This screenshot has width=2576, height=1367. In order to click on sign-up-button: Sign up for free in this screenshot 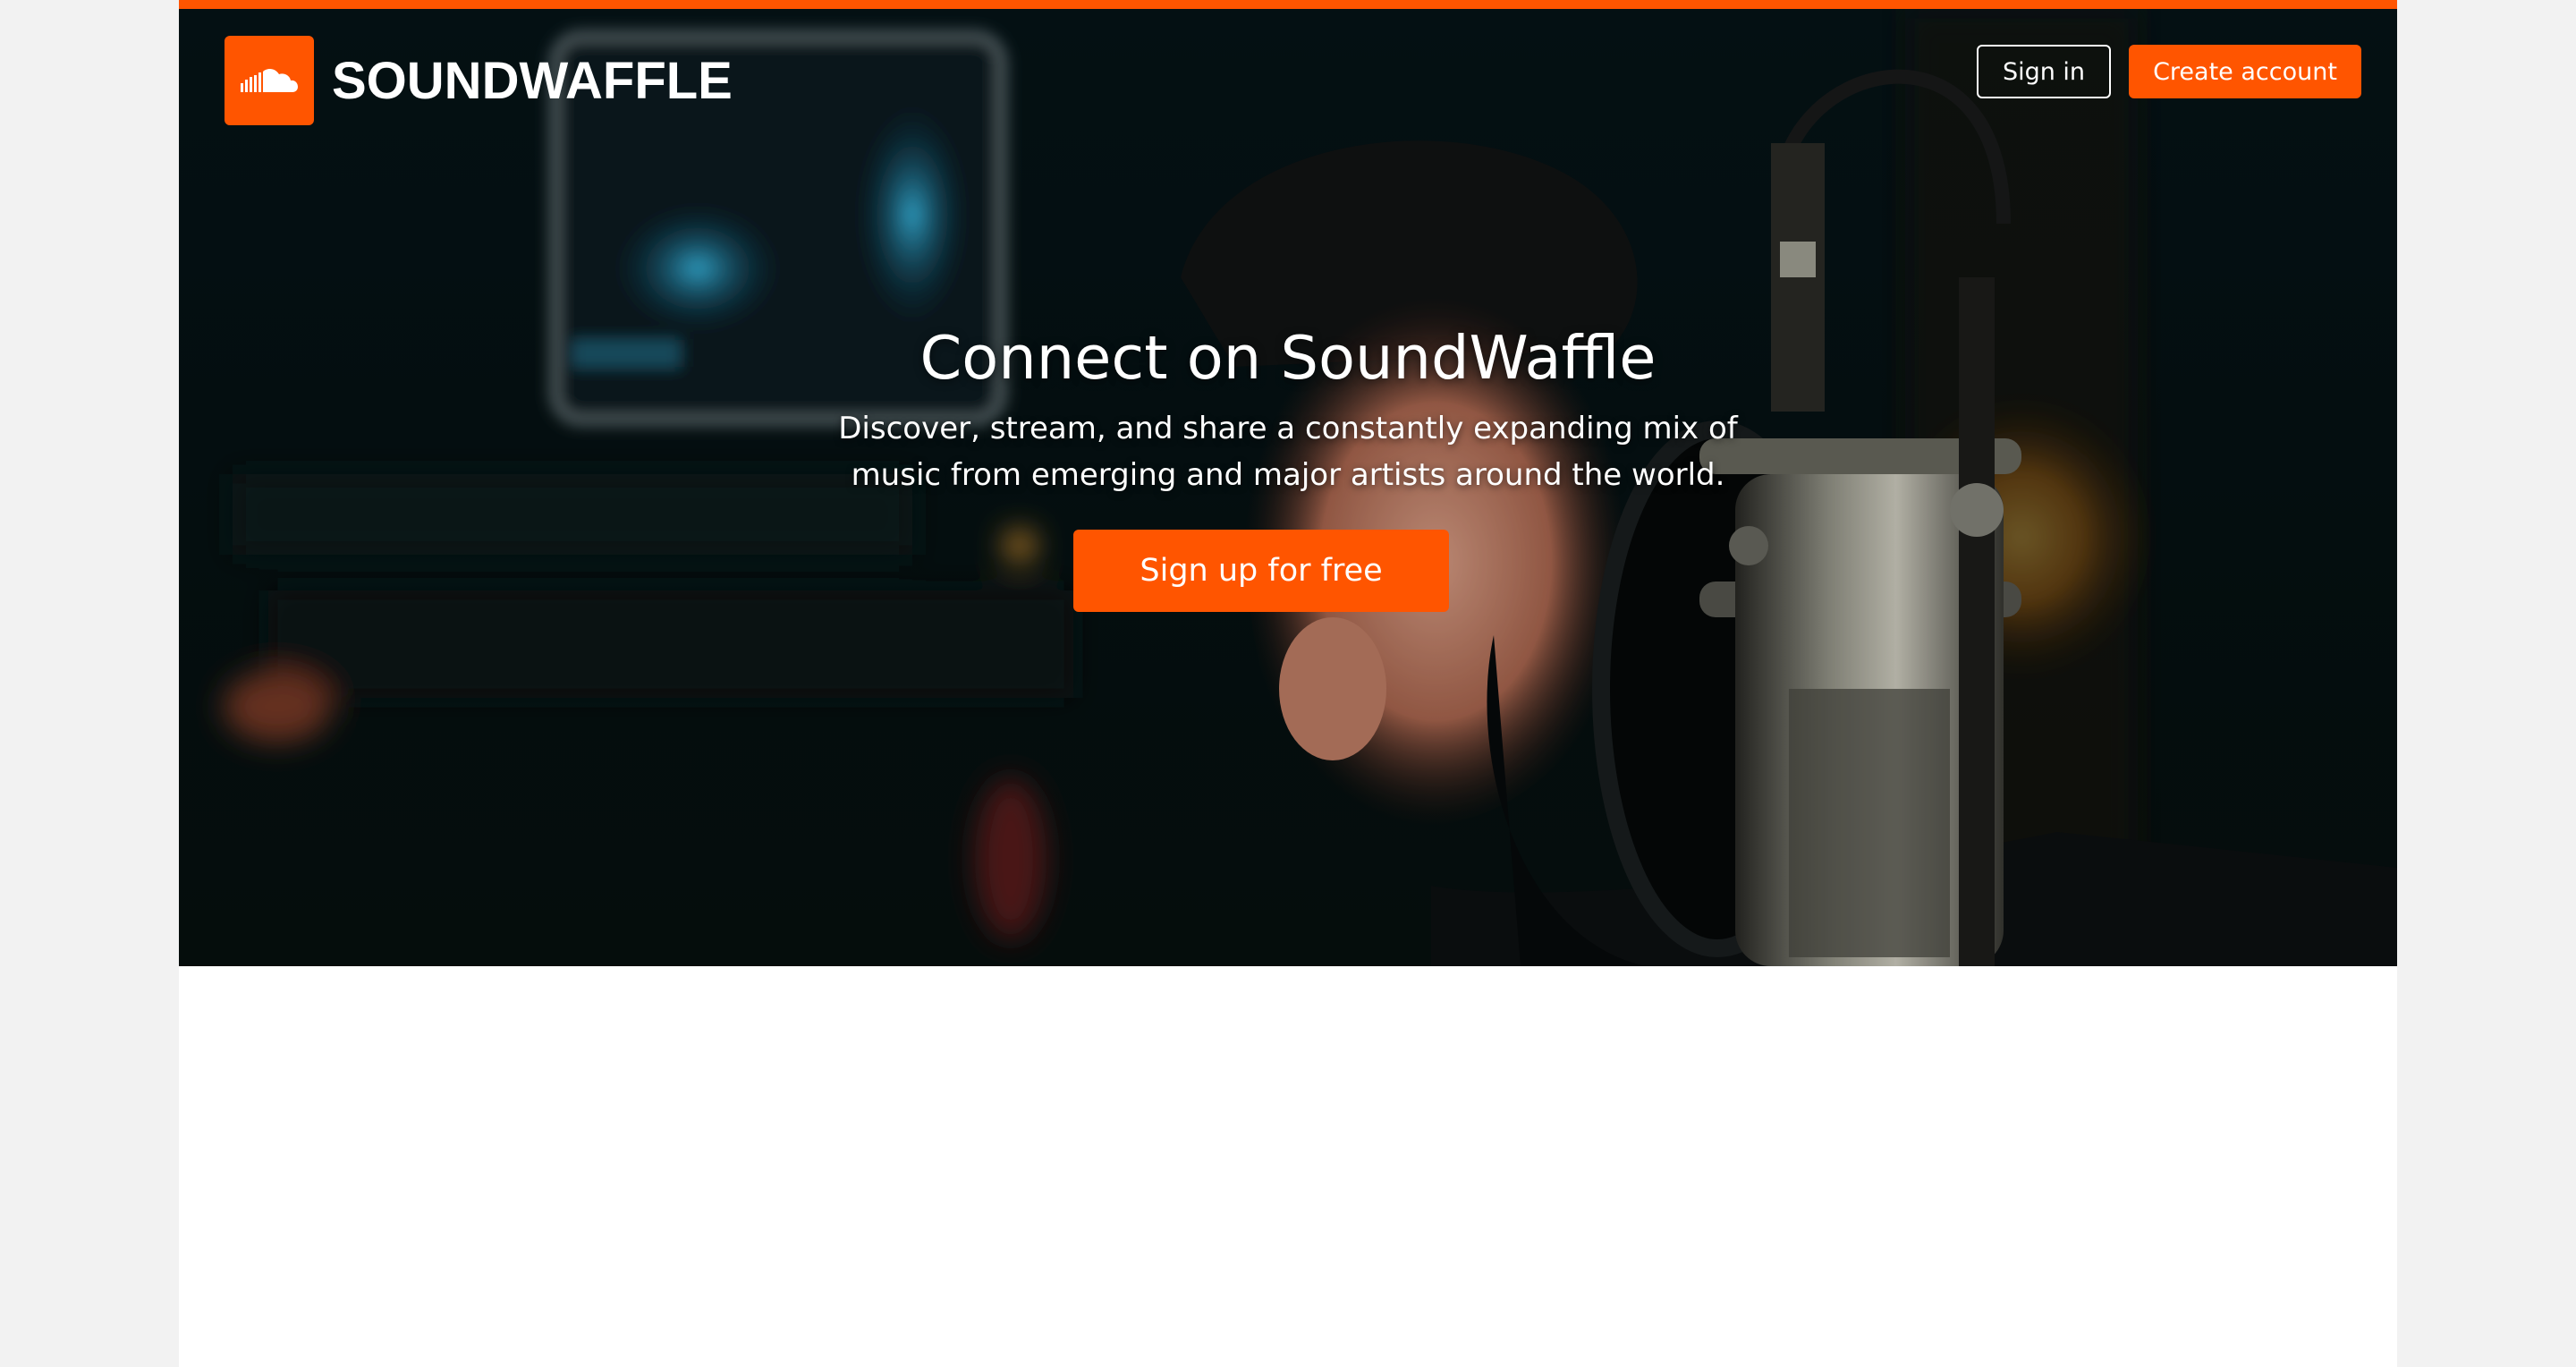, I will do `click(1261, 571)`.